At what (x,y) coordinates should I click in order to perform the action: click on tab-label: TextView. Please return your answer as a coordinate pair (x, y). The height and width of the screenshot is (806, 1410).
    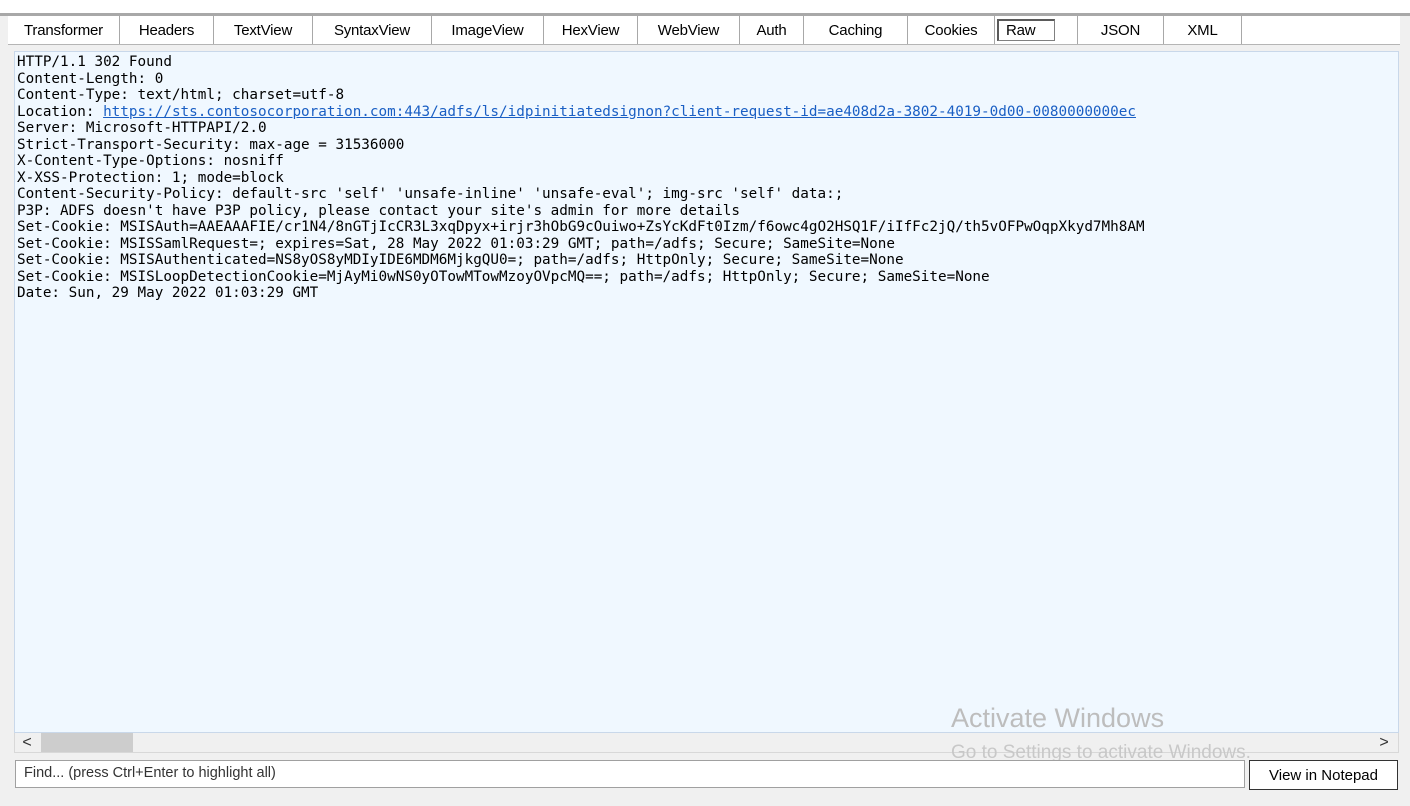
    Looking at the image, I should click on (263, 30).